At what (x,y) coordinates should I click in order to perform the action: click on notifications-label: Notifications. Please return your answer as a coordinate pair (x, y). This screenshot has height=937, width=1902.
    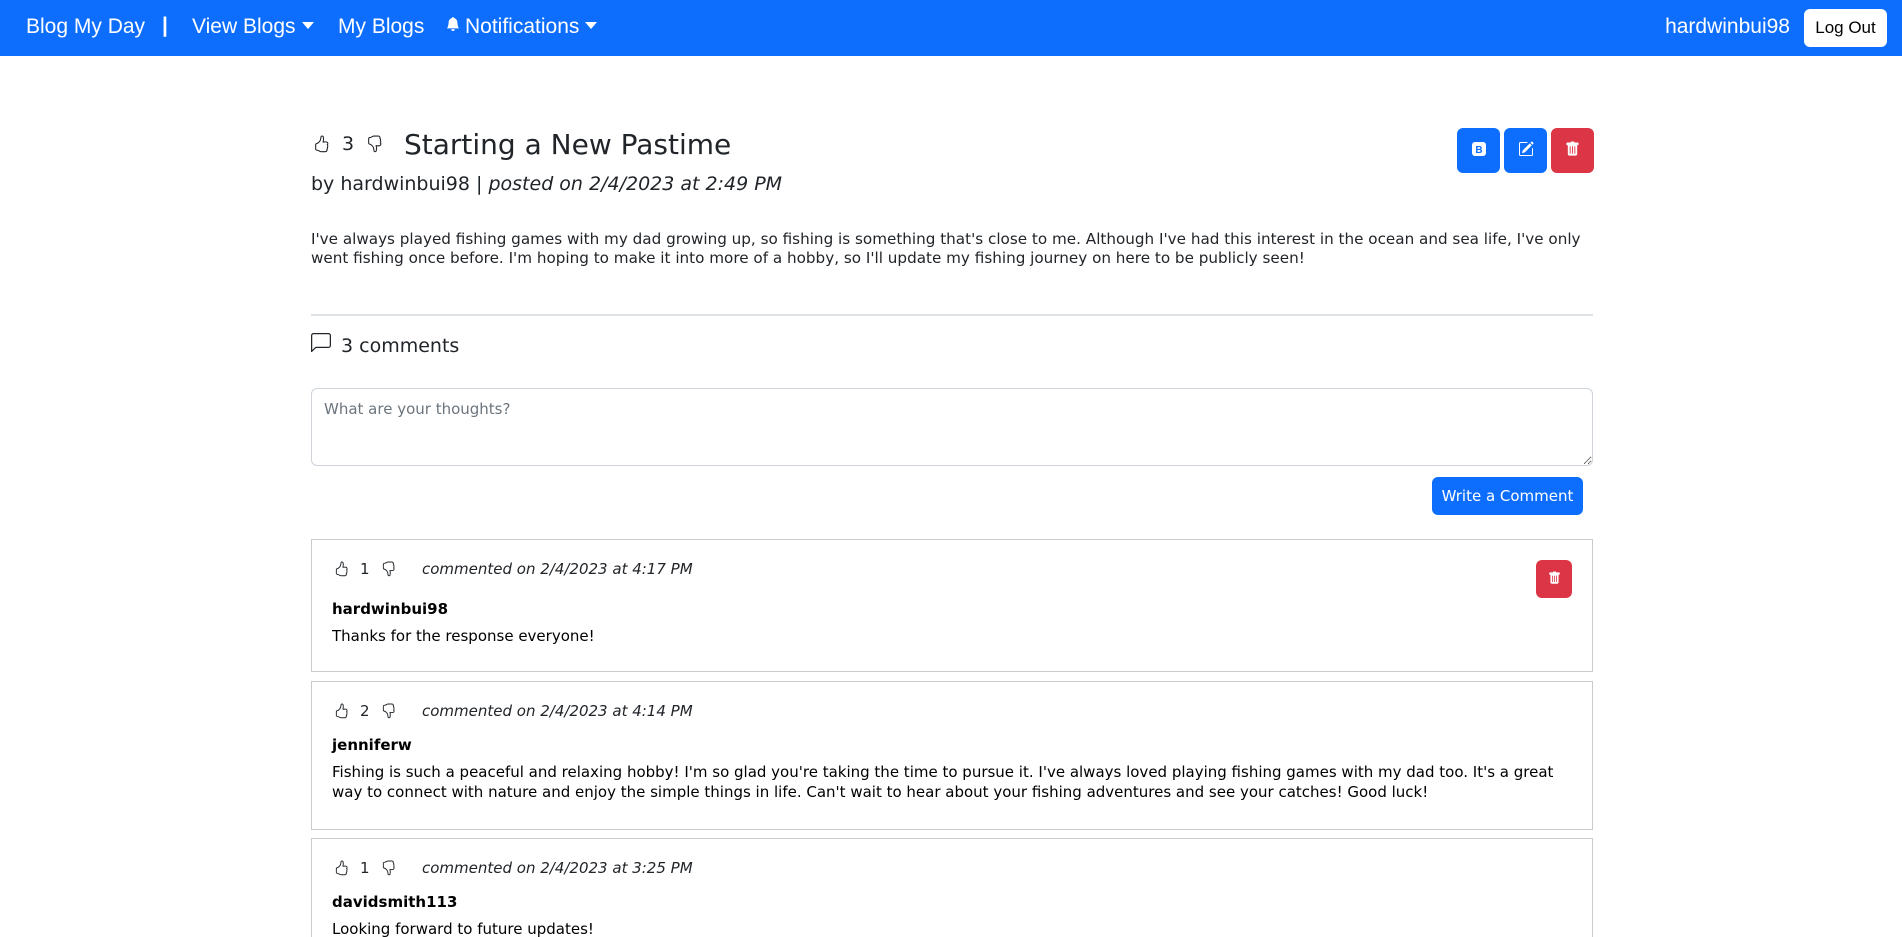
    Looking at the image, I should click on (522, 26).